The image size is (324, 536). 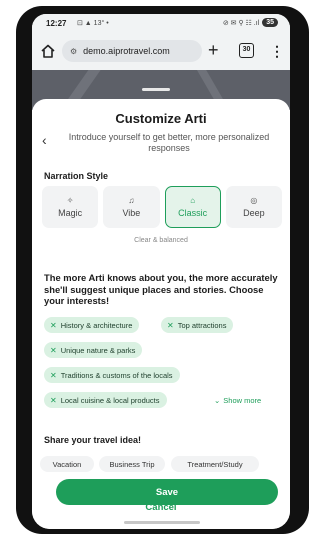 What do you see at coordinates (131, 213) in the screenshot?
I see `style-label: Vibe` at bounding box center [131, 213].